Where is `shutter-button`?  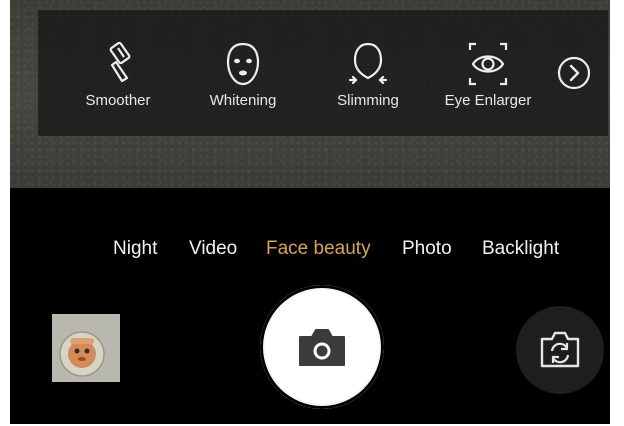
shutter-button is located at coordinates (322, 347).